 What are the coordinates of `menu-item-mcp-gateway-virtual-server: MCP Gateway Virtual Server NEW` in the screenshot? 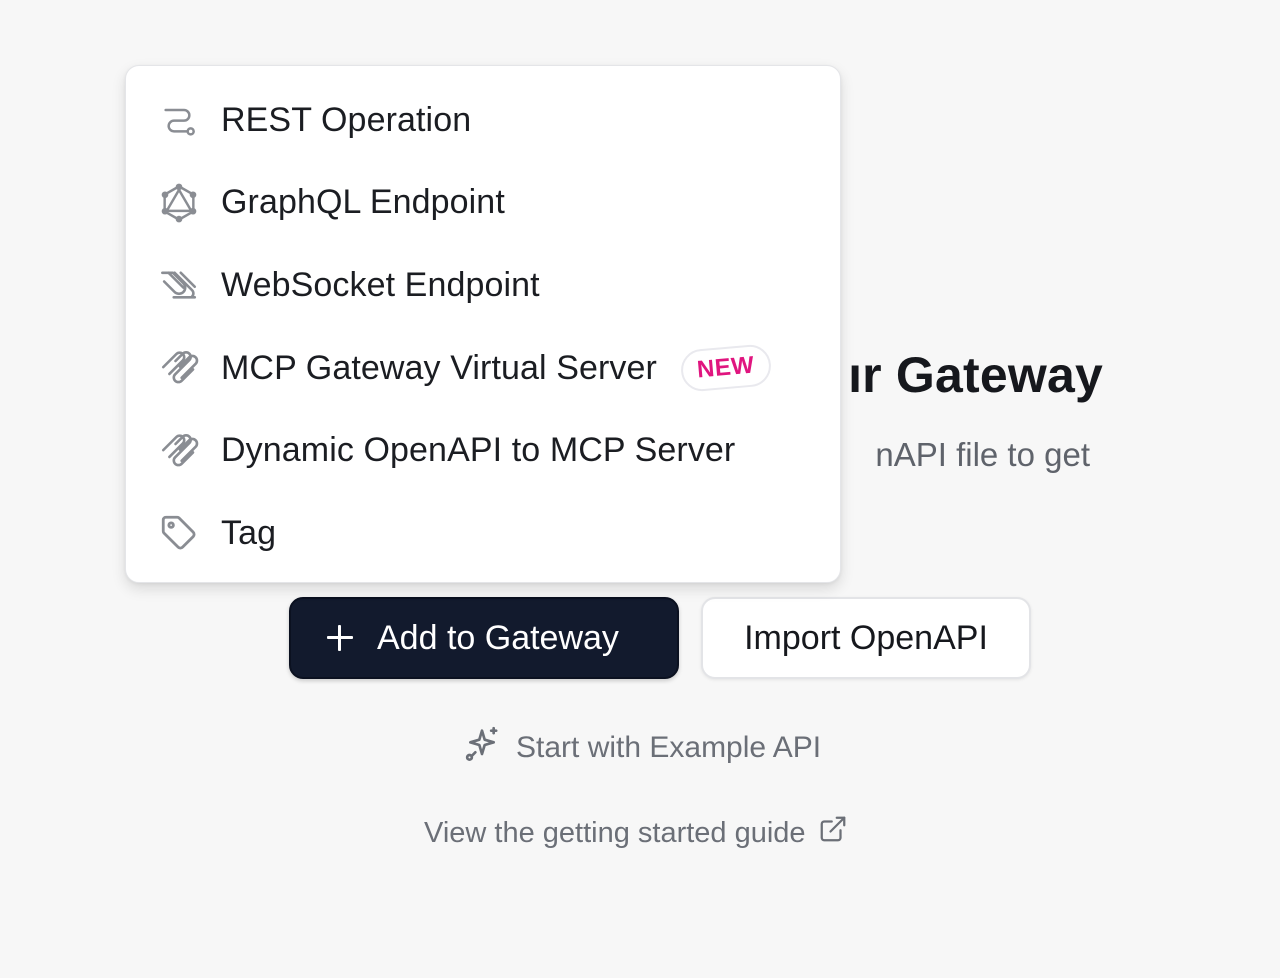 It's located at (483, 368).